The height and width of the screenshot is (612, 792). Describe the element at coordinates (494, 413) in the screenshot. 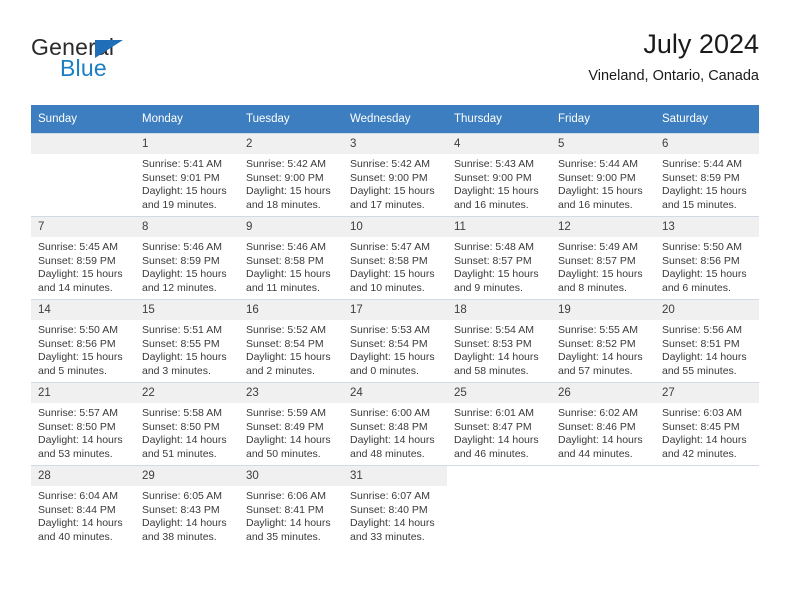

I see `sunrise-line: Sunrise: 6:01 AM` at that location.